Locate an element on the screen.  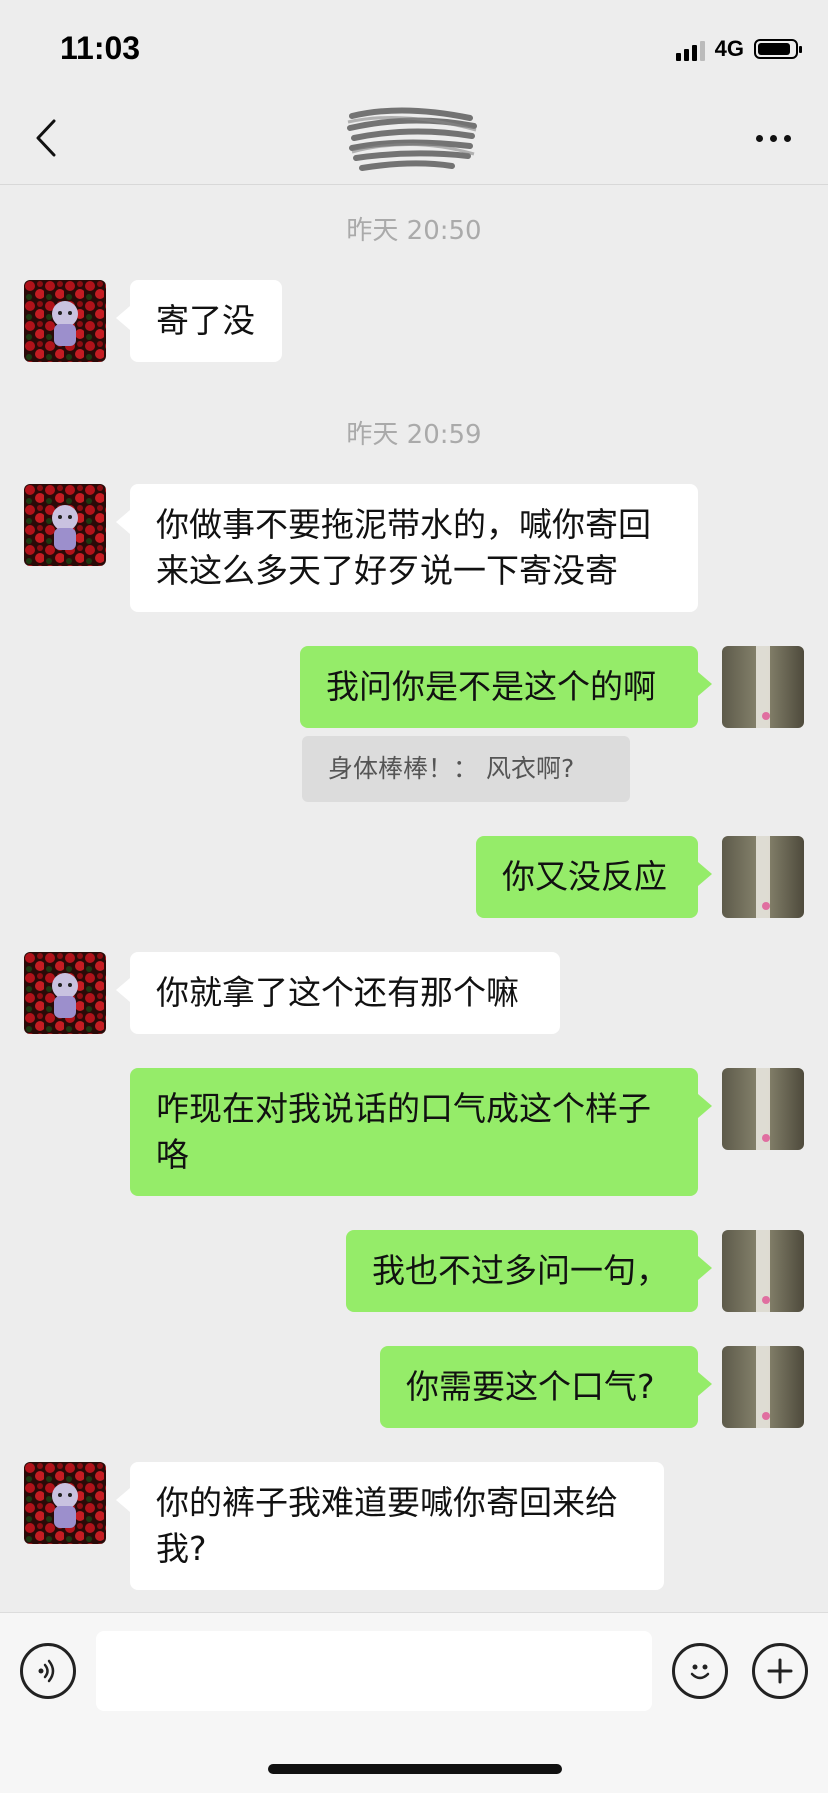
sent-message-bubble: 我也不过多问一句， is located at coordinates (529, 1271).